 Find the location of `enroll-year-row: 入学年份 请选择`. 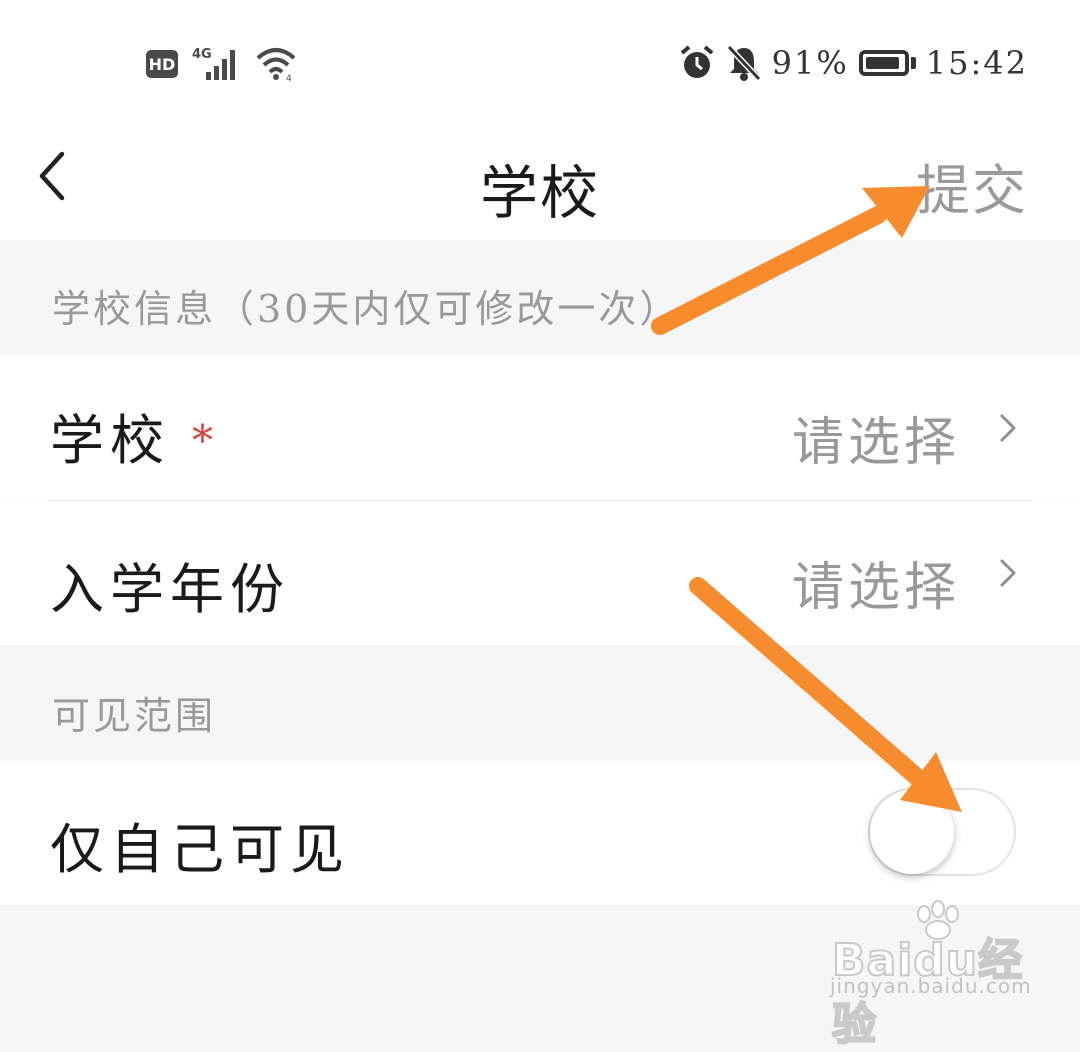

enroll-year-row: 入学年份 请选择 is located at coordinates (540, 573).